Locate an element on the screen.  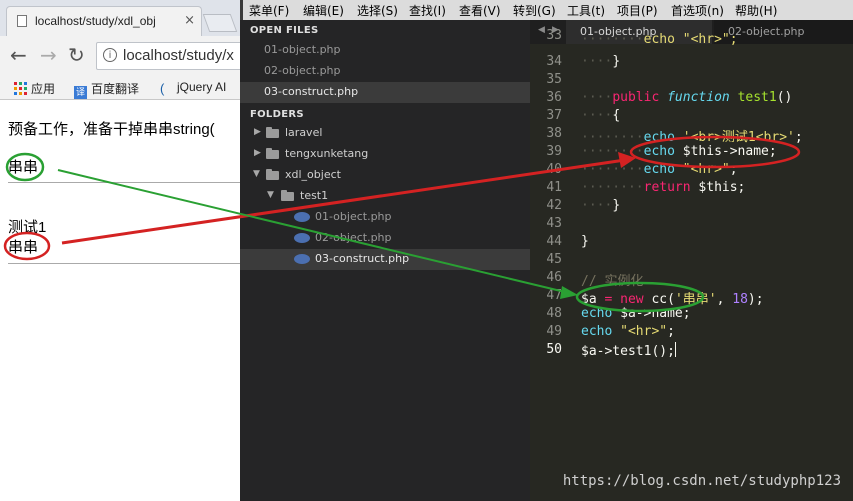
line-number: 46 is located at coordinates (554, 277).